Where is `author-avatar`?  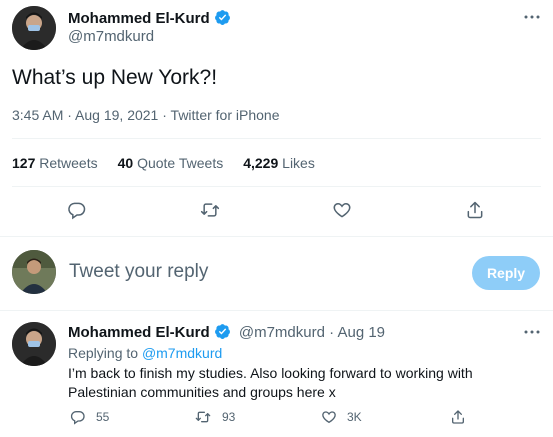
author-avatar is located at coordinates (34, 28).